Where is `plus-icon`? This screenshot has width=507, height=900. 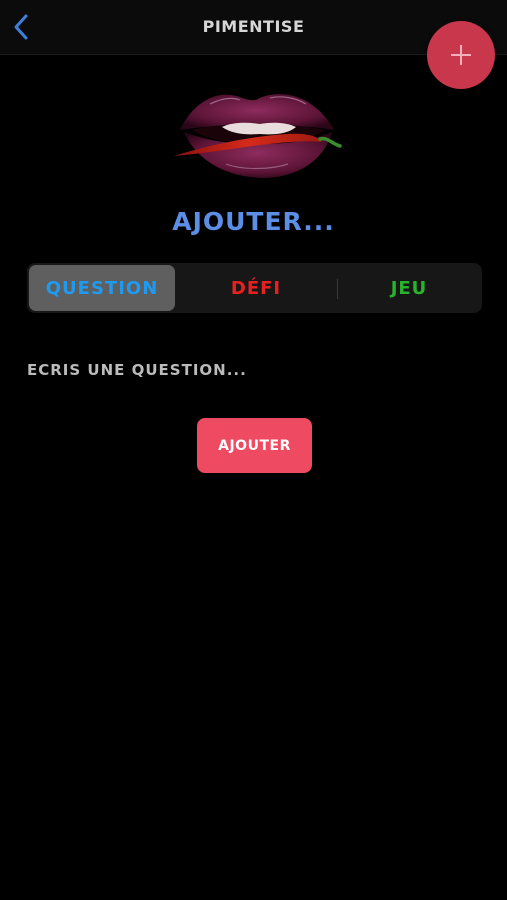 plus-icon is located at coordinates (461, 55).